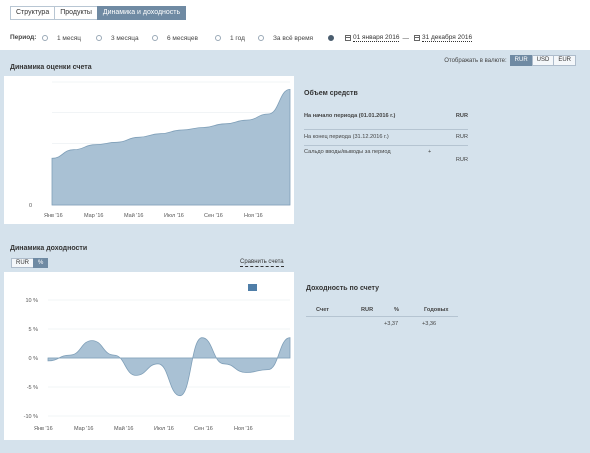 Image resolution: width=590 pixels, height=453 pixels. Describe the element at coordinates (30, 206) in the screenshot. I see `value-zero-label: 0` at that location.